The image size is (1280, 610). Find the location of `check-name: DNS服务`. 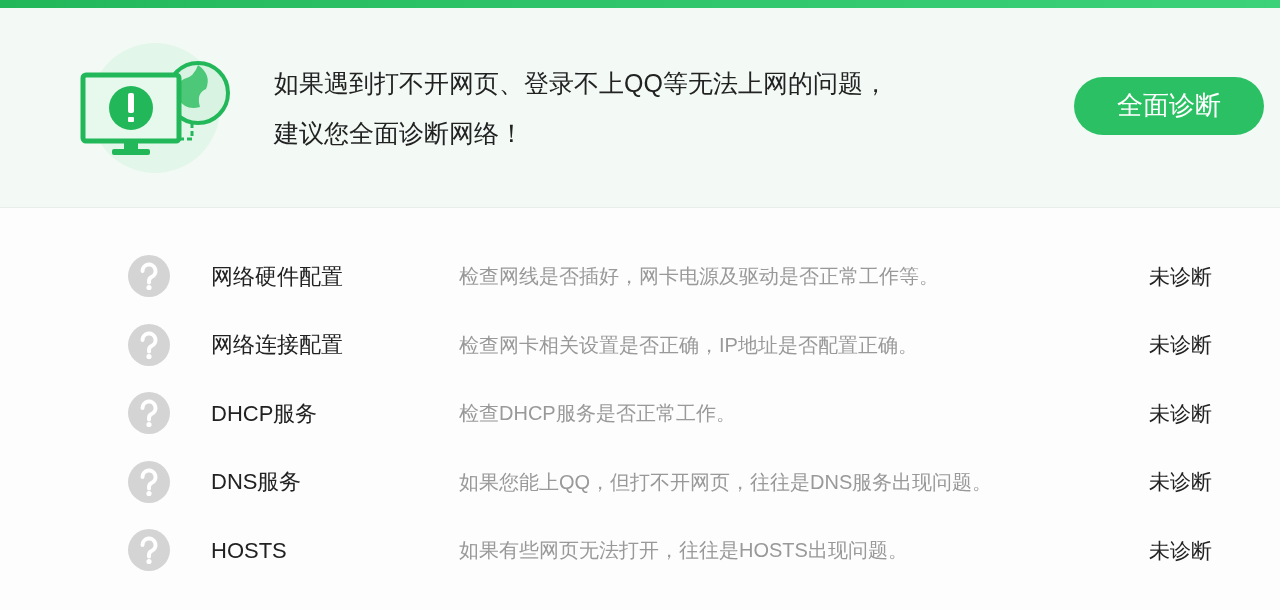

check-name: DNS服务 is located at coordinates (257, 482).